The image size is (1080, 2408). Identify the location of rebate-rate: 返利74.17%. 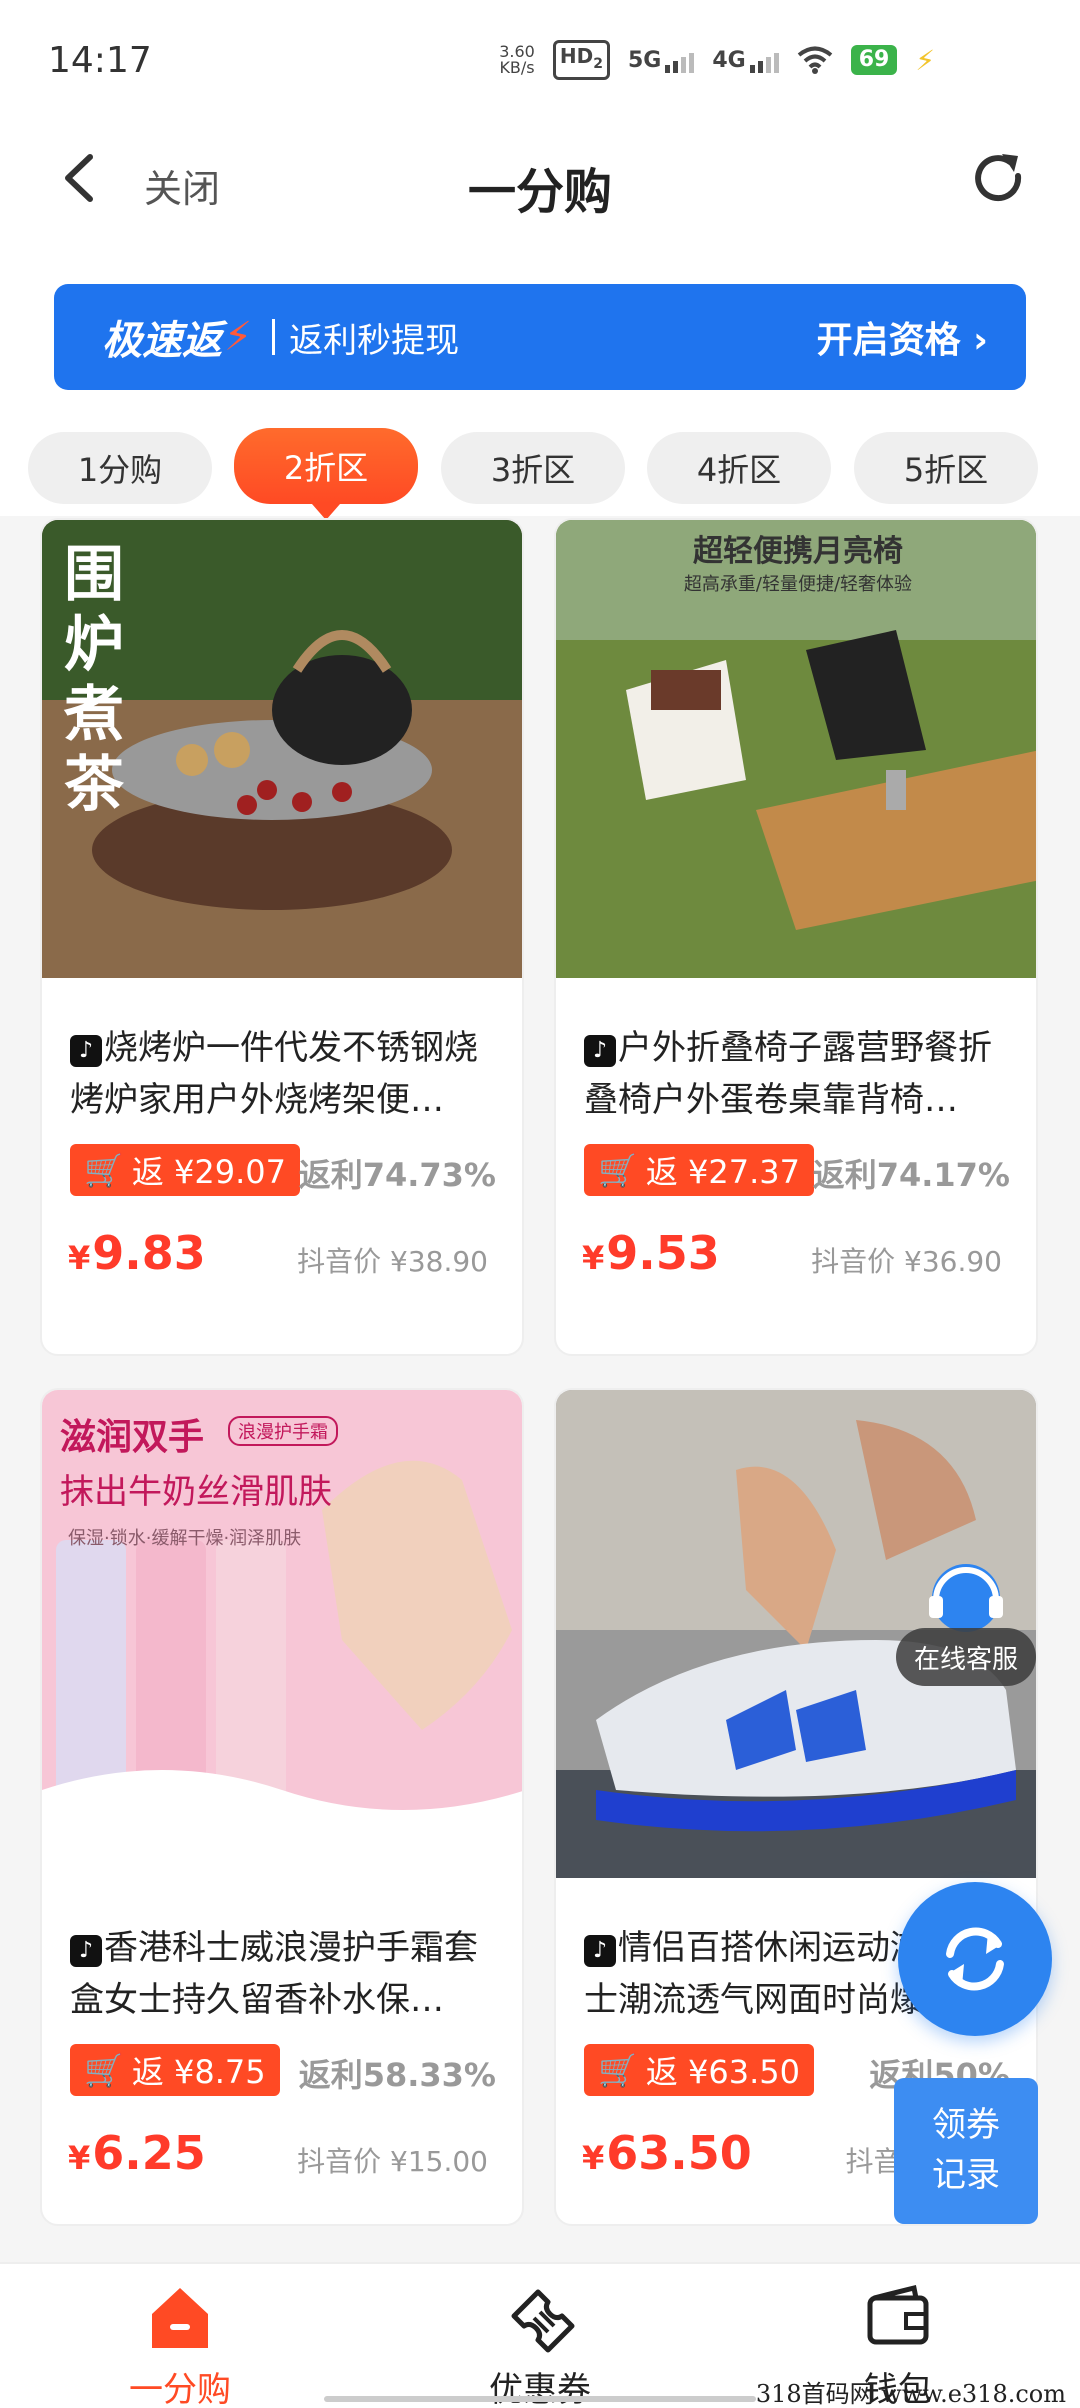
(911, 1175).